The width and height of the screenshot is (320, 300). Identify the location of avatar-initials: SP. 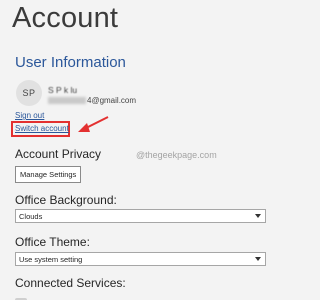
(29, 93).